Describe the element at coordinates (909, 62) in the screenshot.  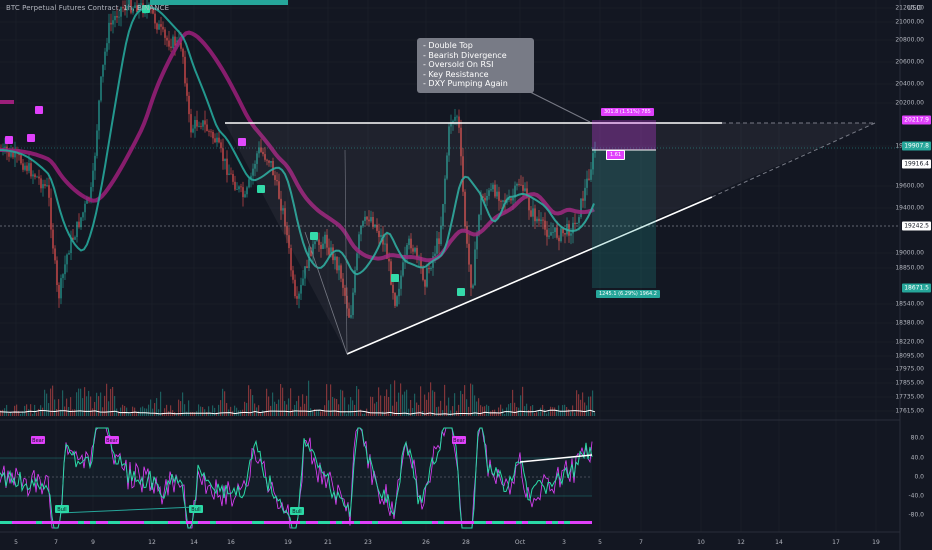
I see `price-tick-label: 20600.00` at that location.